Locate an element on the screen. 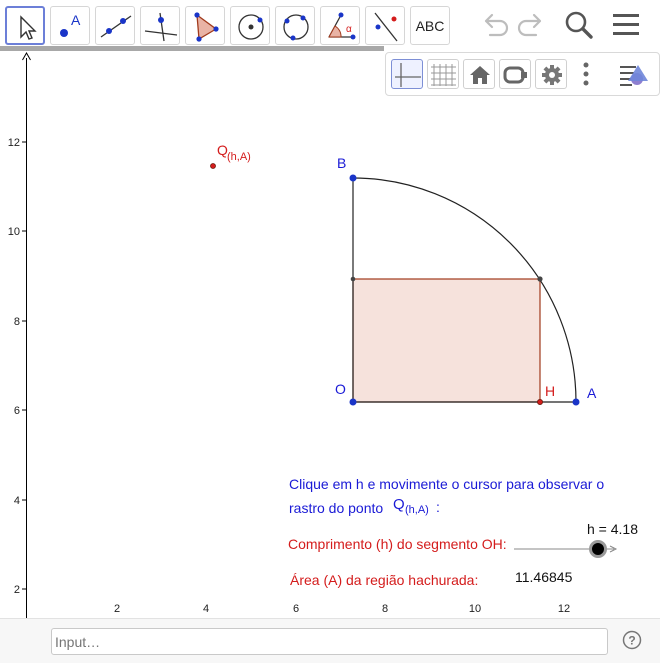 This screenshot has width=660, height=663. x-tick-label: 12 is located at coordinates (564, 609).